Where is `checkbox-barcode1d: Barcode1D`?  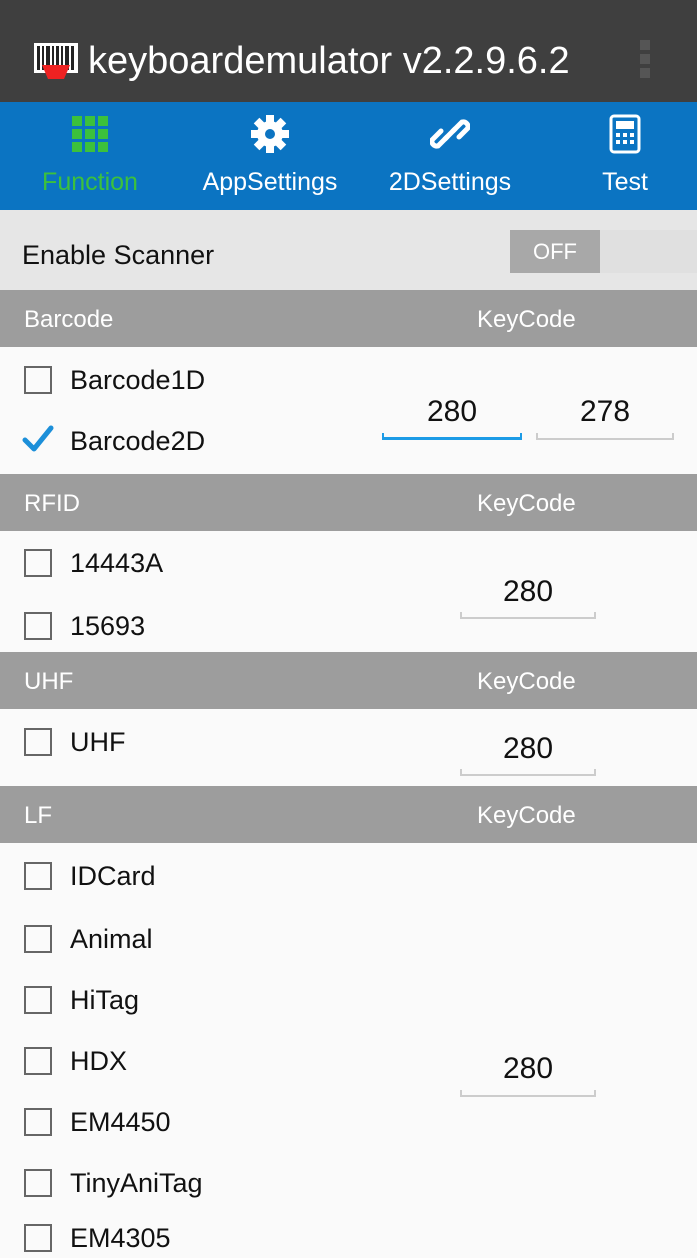
checkbox-barcode1d: Barcode1D is located at coordinates (114, 380).